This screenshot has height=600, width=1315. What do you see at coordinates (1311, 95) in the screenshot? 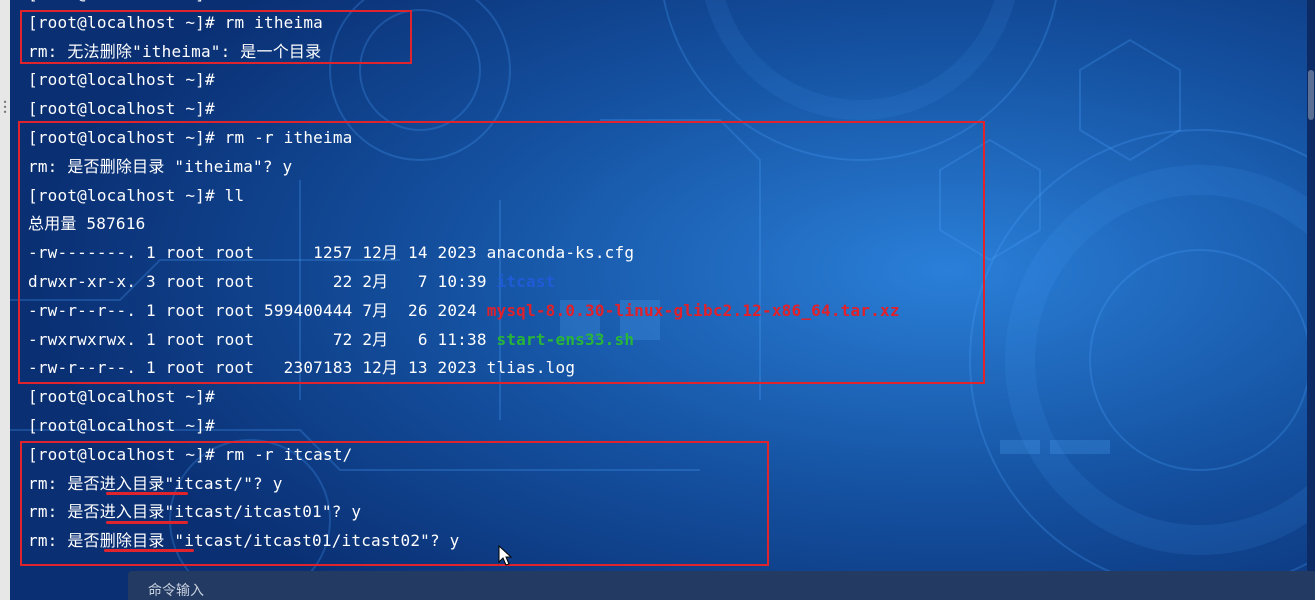
I see `scrollbar-thumb` at bounding box center [1311, 95].